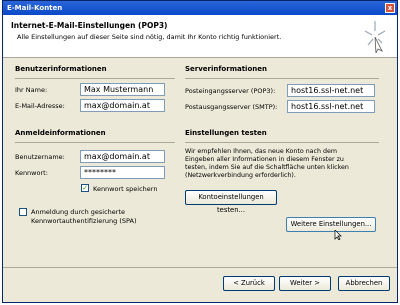 Image resolution: width=400 pixels, height=305 pixels. I want to click on incoming-server-field: host16.ssl-net.net, so click(331, 90).